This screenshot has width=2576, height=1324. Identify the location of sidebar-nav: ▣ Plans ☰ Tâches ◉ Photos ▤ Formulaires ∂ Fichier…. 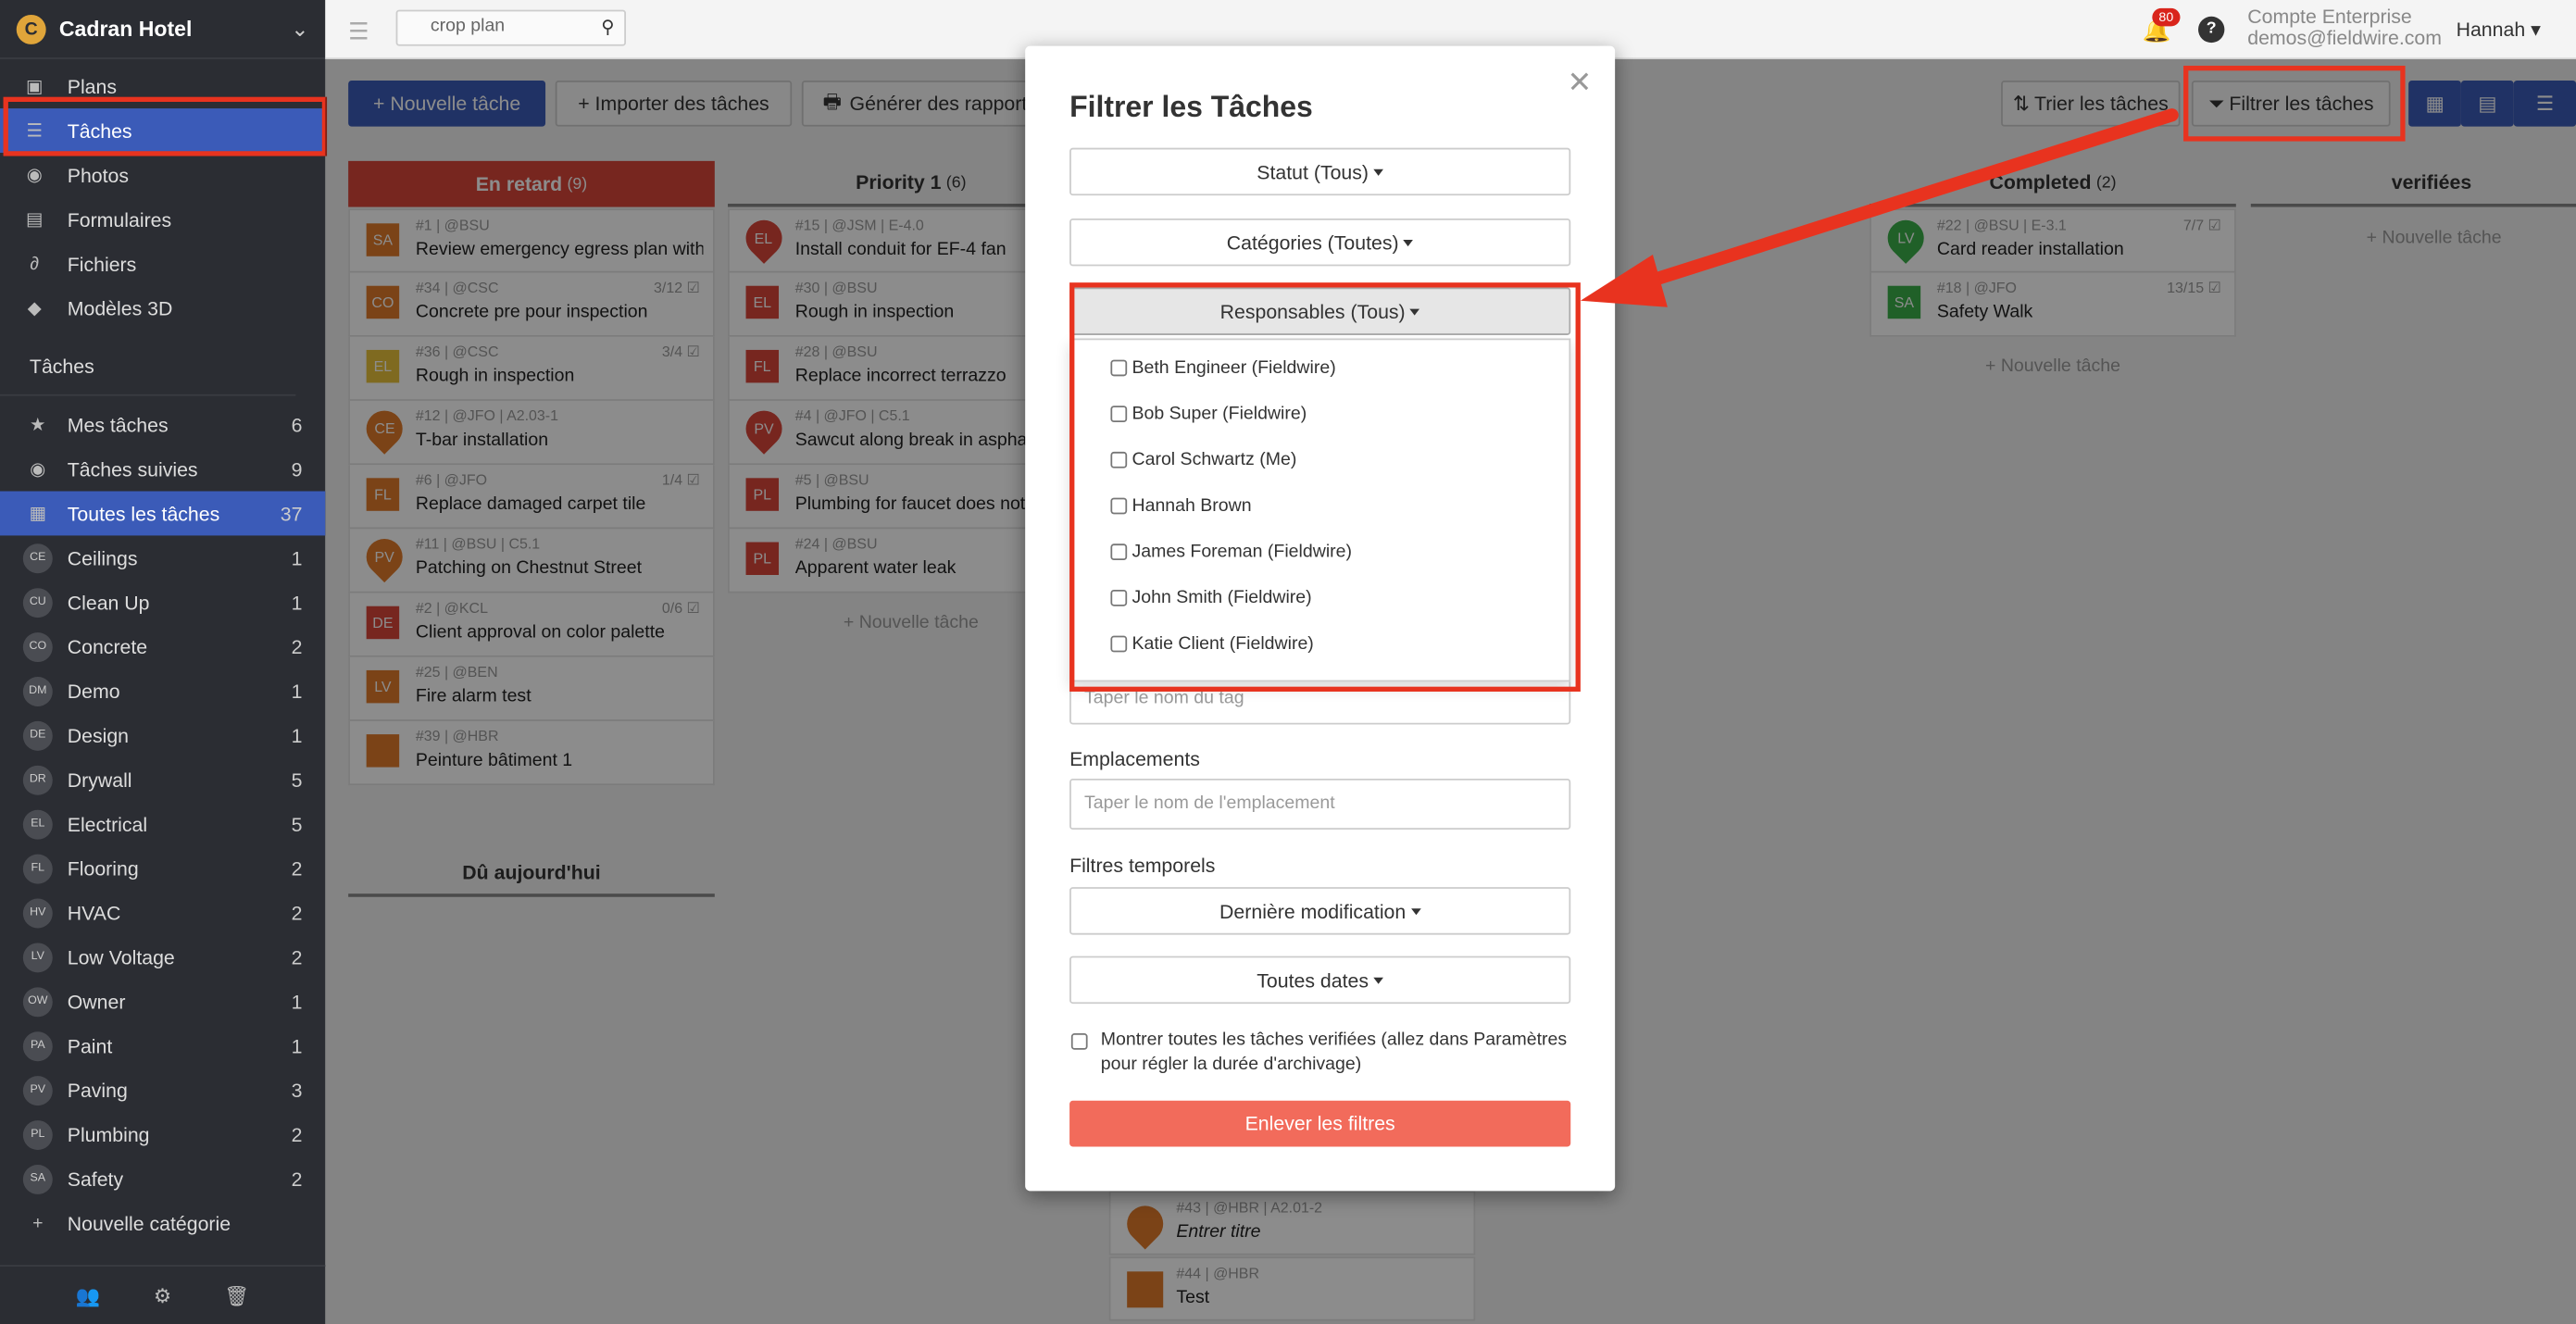
(163, 195).